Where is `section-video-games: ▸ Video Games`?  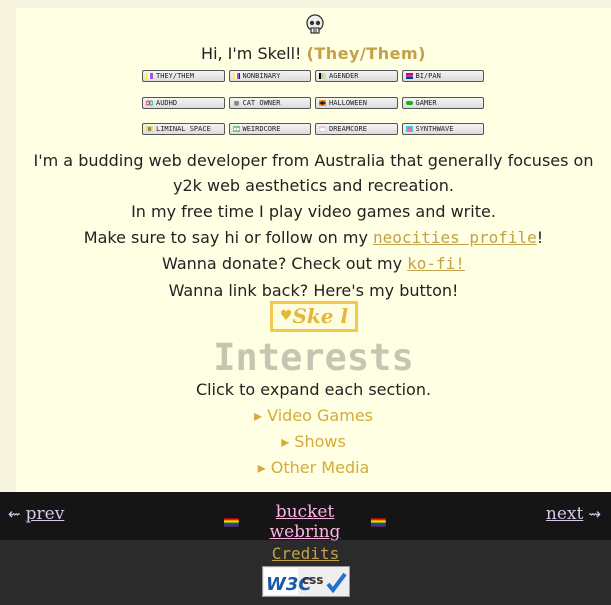 section-video-games: ▸ Video Games is located at coordinates (313, 415).